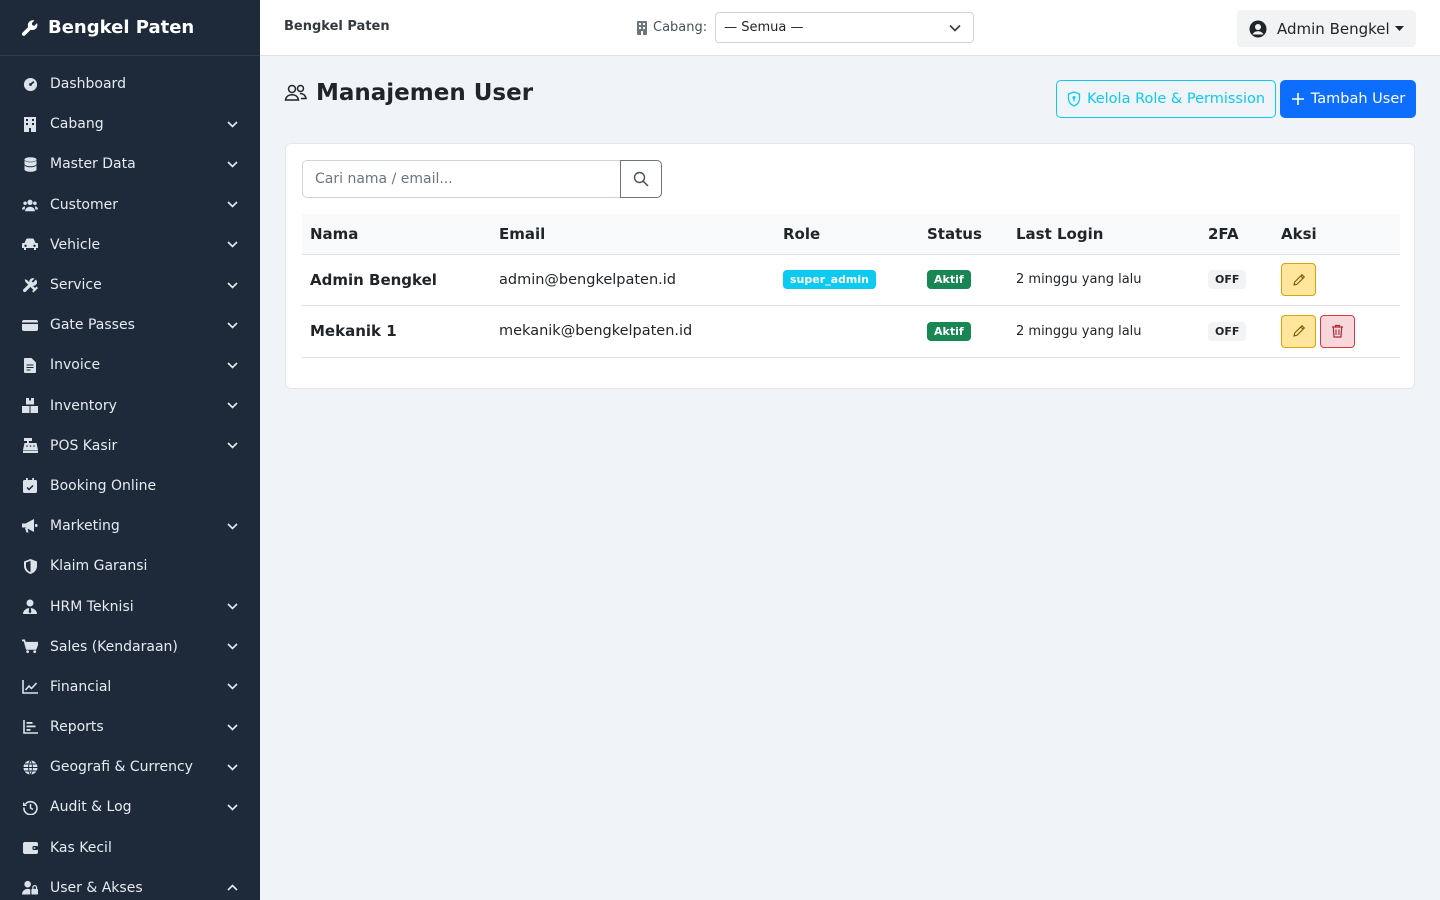 The height and width of the screenshot is (900, 1440). Describe the element at coordinates (1236, 234) in the screenshot. I see `header-2fa: 2FA` at that location.